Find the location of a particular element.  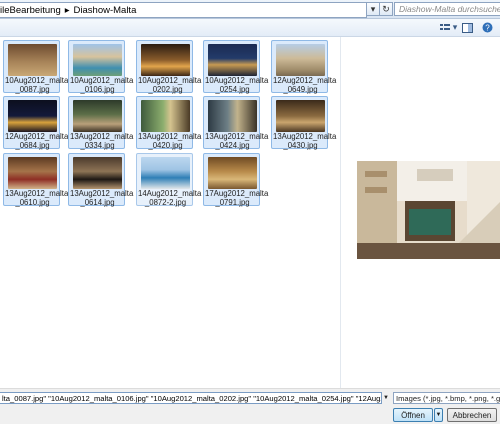

breadcrumb: ileBearbeitung ▸ Diashow-Malta is located at coordinates (183, 10).